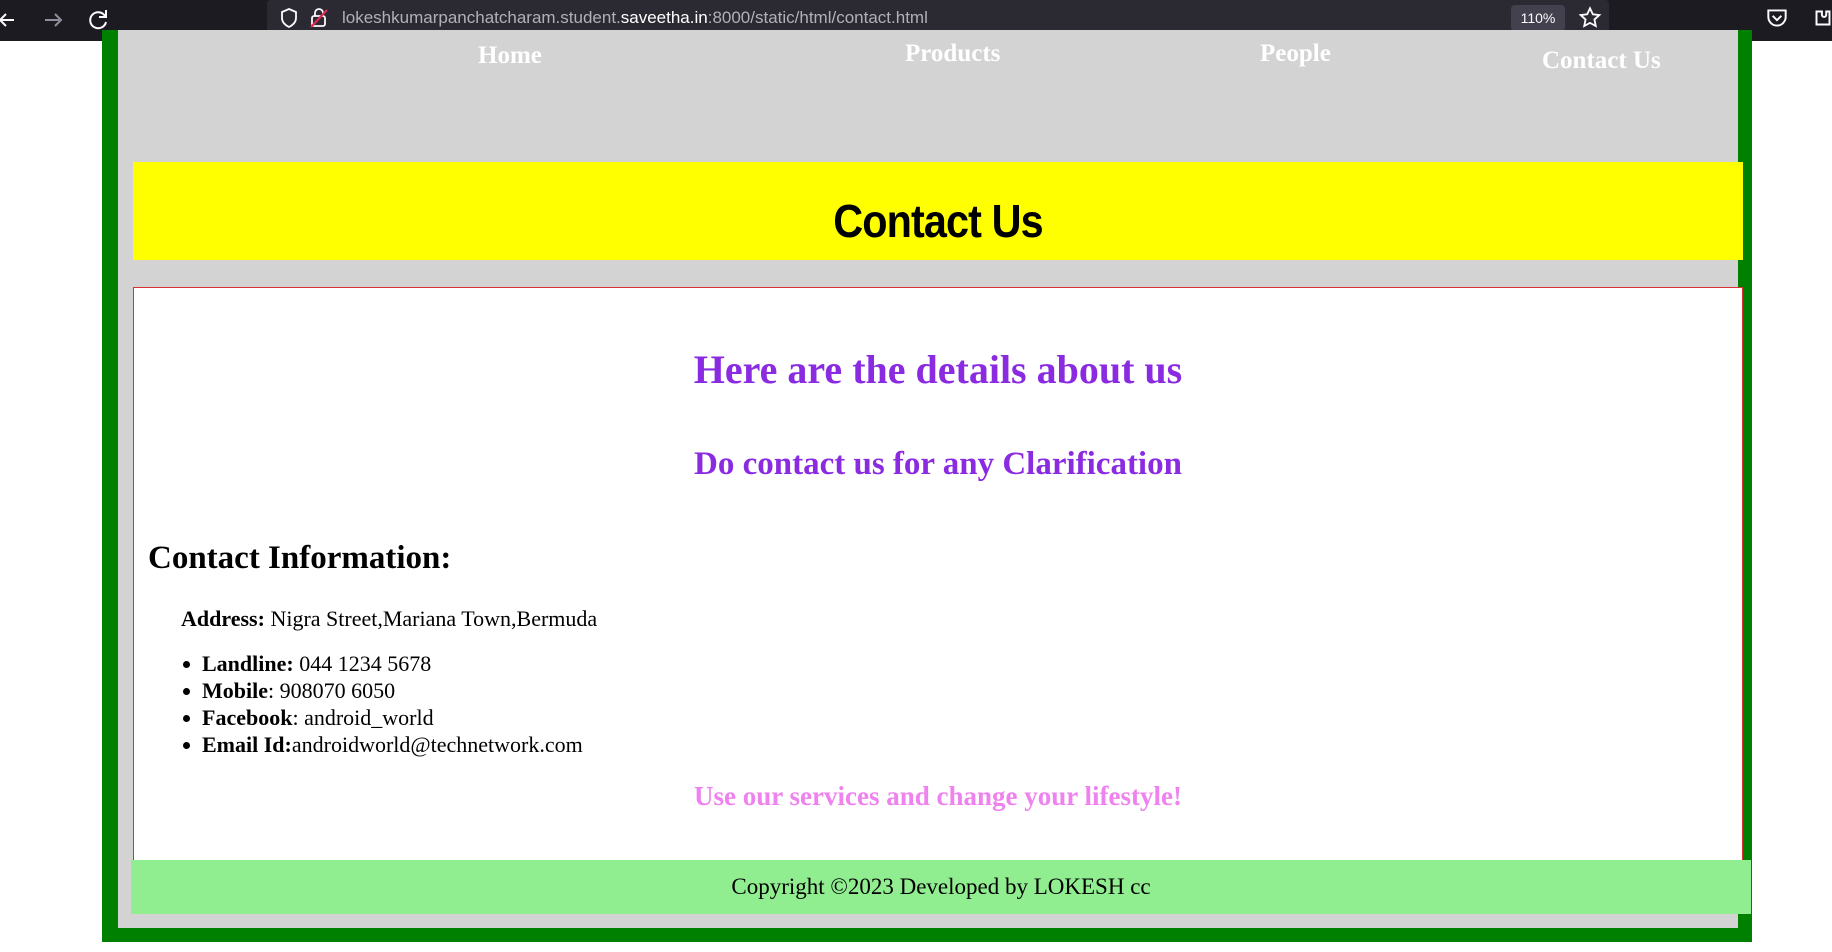 Image resolution: width=1832 pixels, height=952 pixels. Describe the element at coordinates (235, 690) in the screenshot. I see `contact-label: Mobile` at that location.